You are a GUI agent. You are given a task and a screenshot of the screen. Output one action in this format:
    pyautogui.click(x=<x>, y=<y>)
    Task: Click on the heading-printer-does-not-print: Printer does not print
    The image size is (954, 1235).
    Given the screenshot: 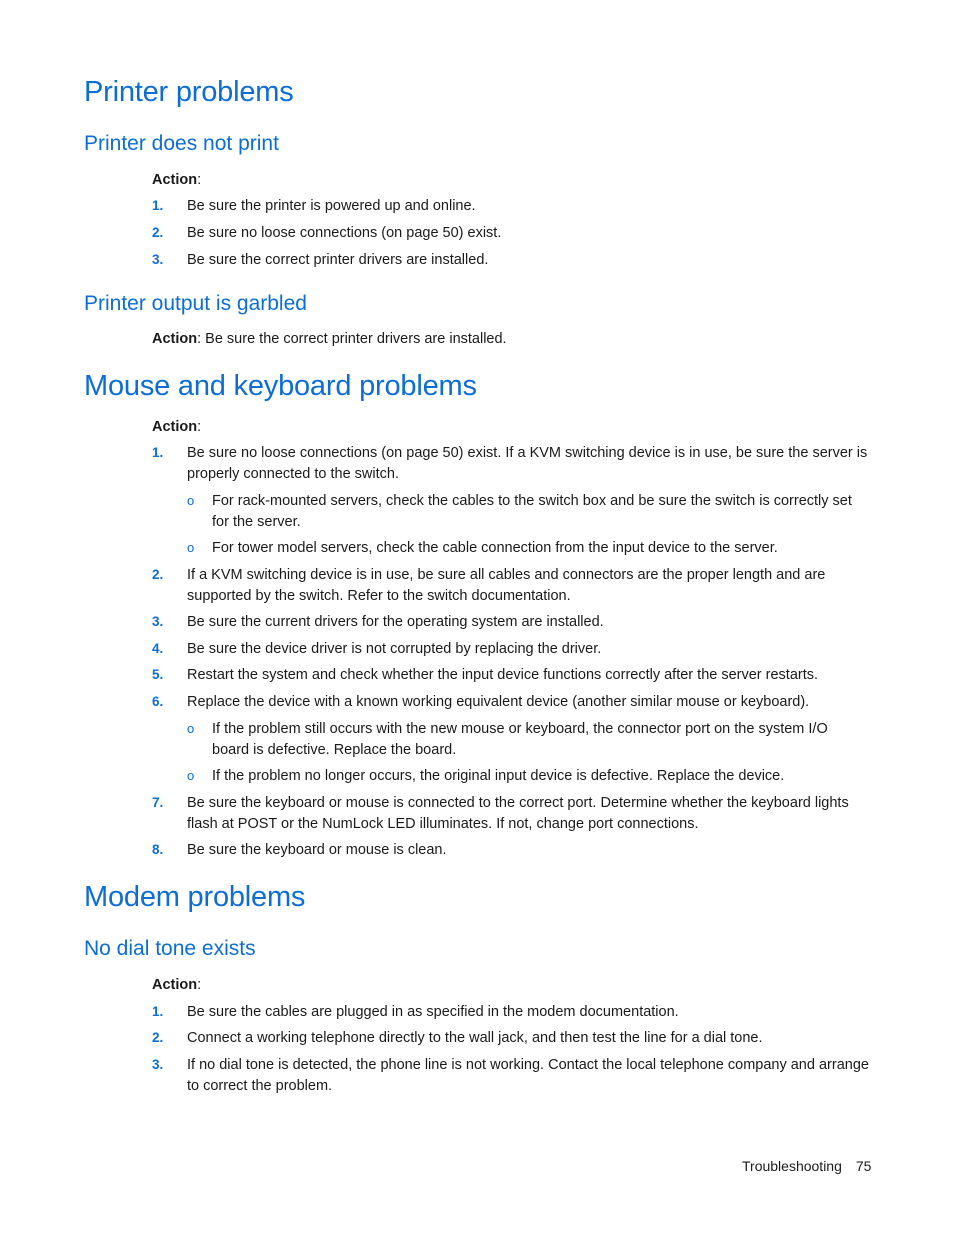 What is the action you would take?
    pyautogui.click(x=181, y=143)
    